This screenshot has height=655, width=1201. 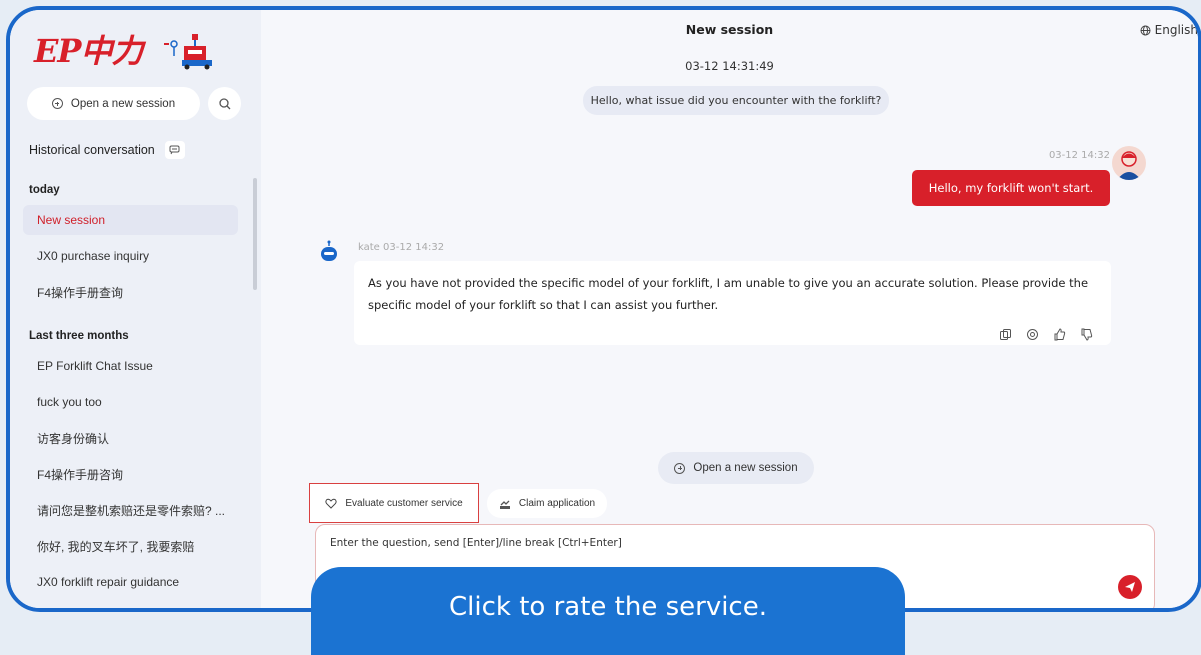 What do you see at coordinates (79, 336) in the screenshot?
I see `history-group-last-three-months: Last three months` at bounding box center [79, 336].